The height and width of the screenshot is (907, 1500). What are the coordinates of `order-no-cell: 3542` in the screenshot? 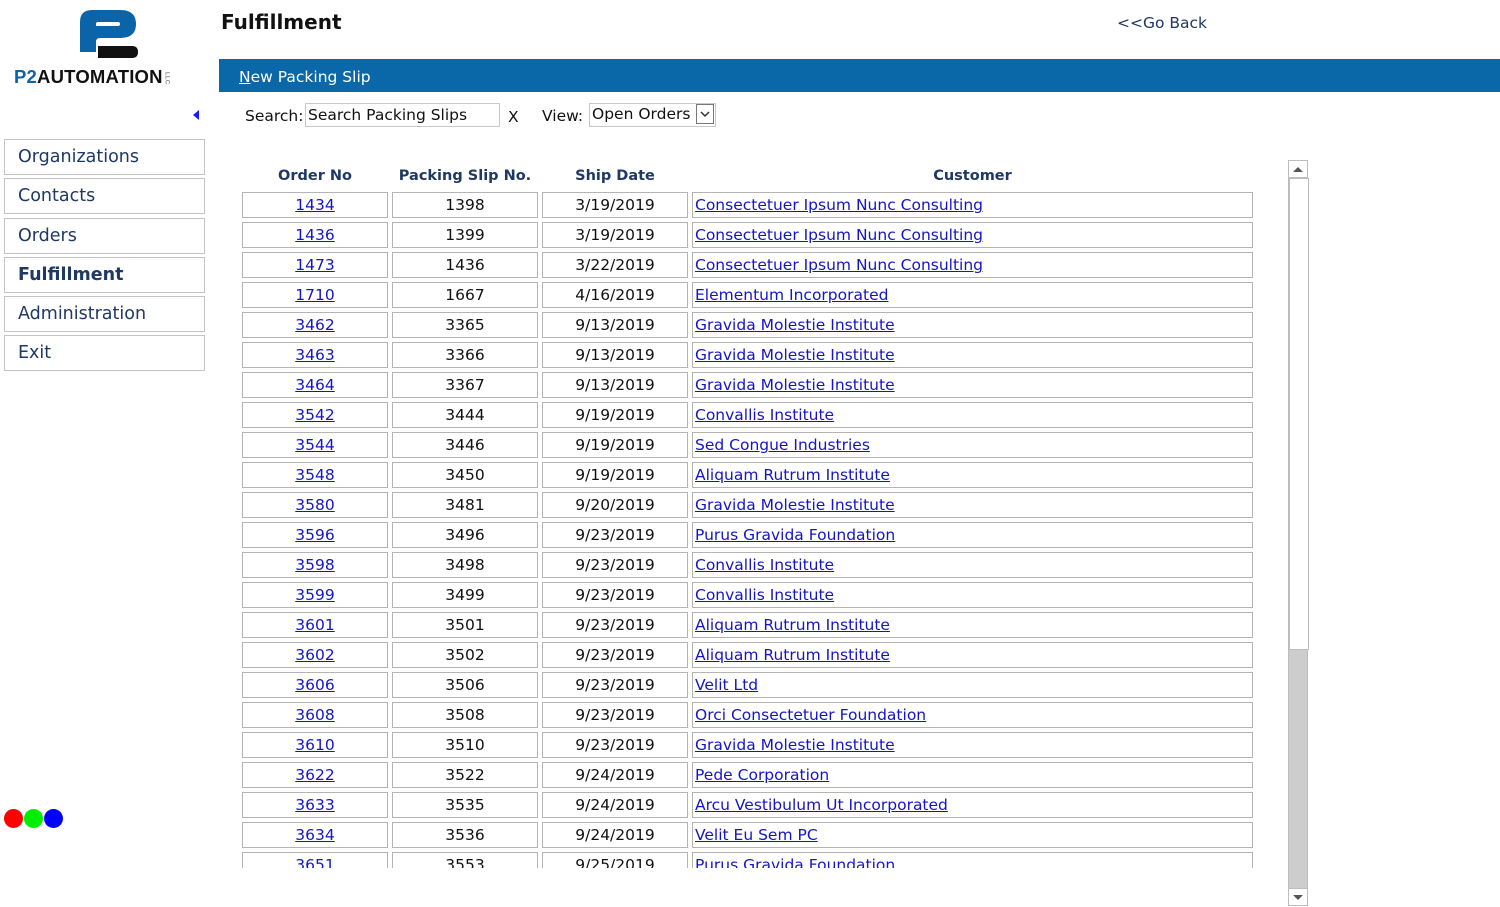 It's located at (315, 415).